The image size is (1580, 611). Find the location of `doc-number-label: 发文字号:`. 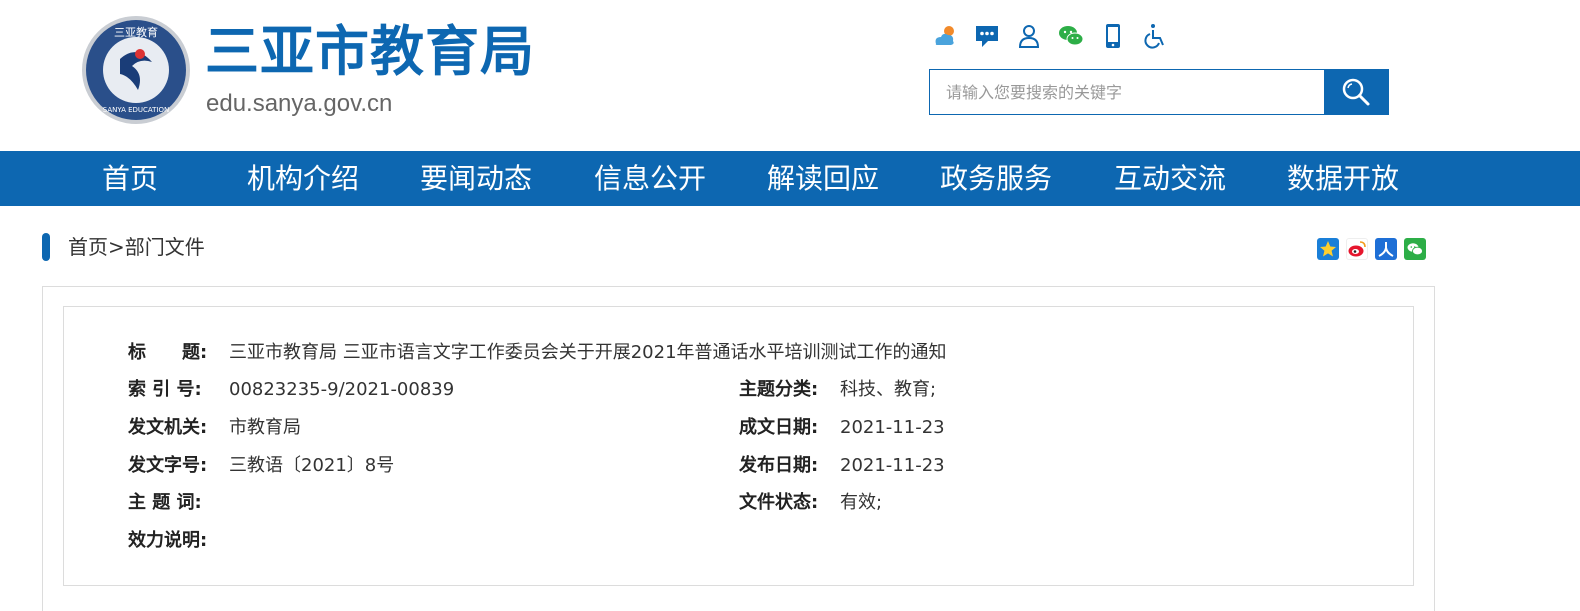

doc-number-label: 发文字号: is located at coordinates (168, 465).